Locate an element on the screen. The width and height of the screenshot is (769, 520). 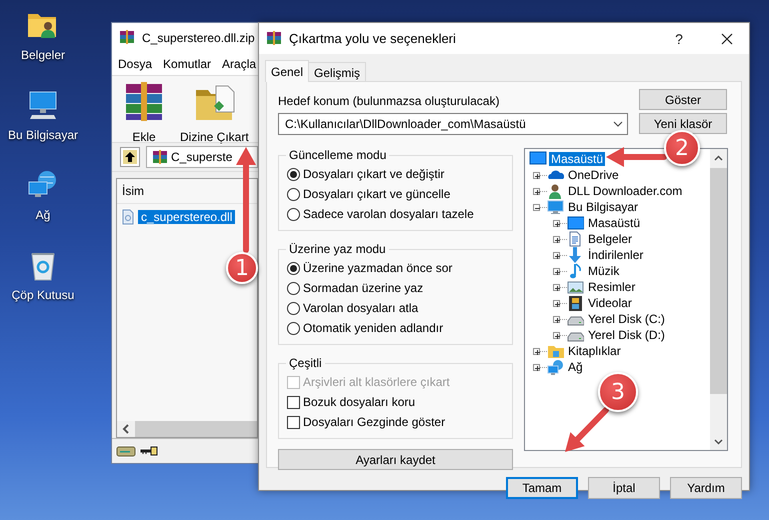
option-label: Üzerine yazmadan önce sor is located at coordinates (377, 268).